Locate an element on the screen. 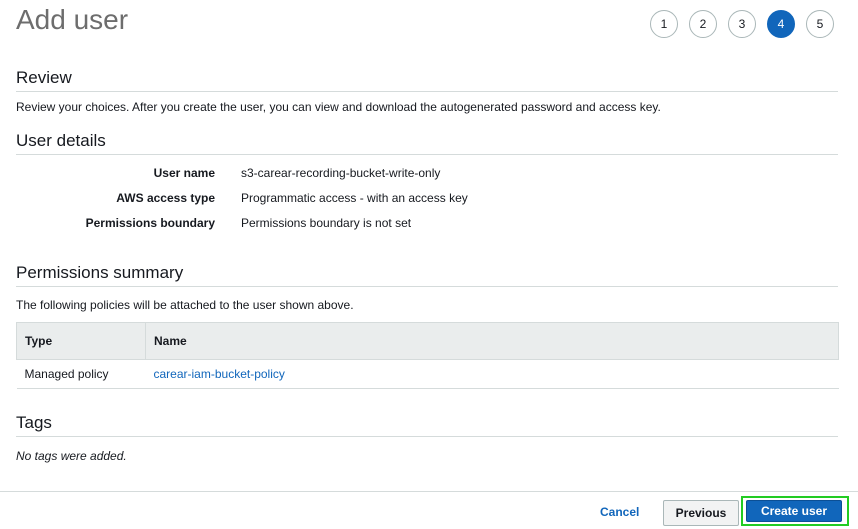  column-header-type: Type is located at coordinates (81, 341).